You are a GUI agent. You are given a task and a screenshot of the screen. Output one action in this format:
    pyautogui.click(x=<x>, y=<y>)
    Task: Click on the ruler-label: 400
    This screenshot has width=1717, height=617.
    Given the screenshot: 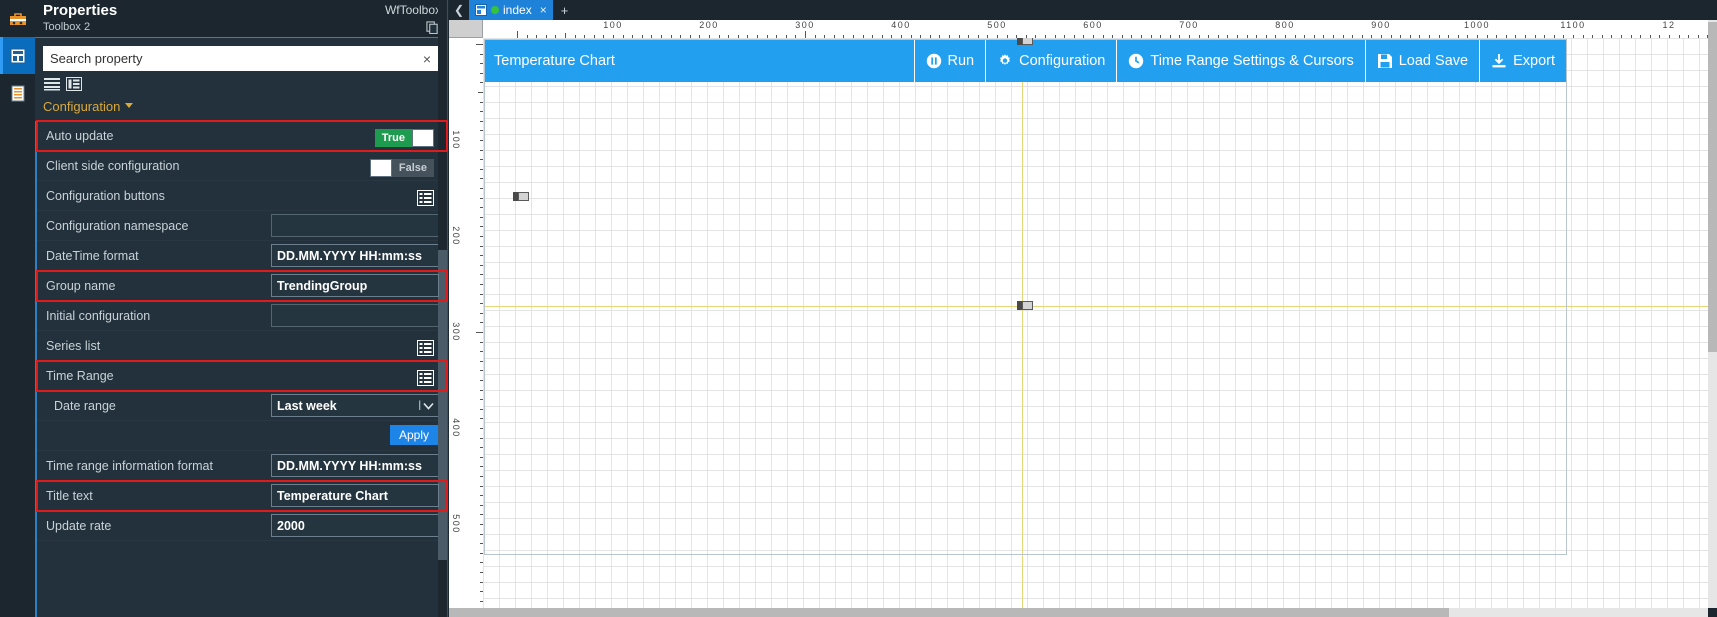 What is the action you would take?
    pyautogui.click(x=456, y=428)
    